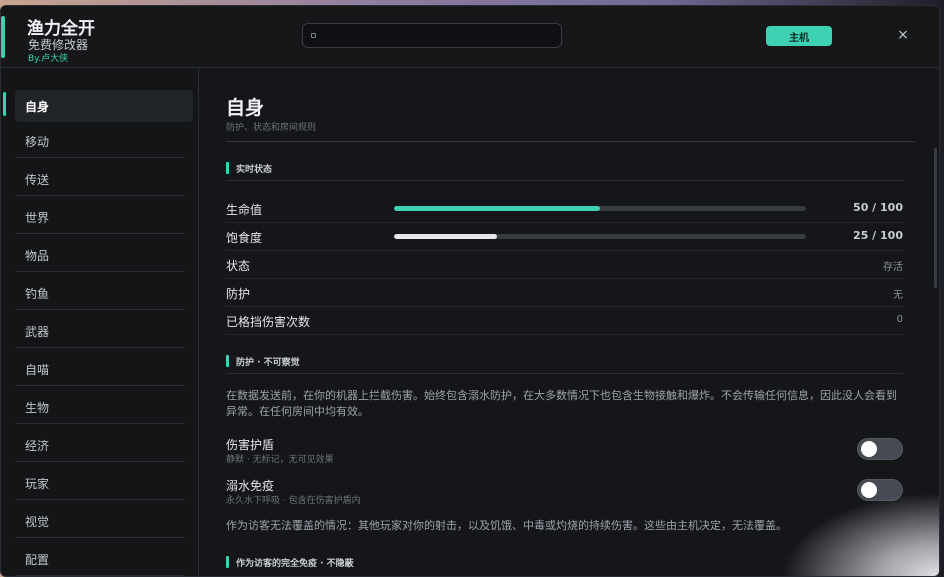 The height and width of the screenshot is (577, 944). I want to click on sidebar-item-config: 配置, so click(100, 560).